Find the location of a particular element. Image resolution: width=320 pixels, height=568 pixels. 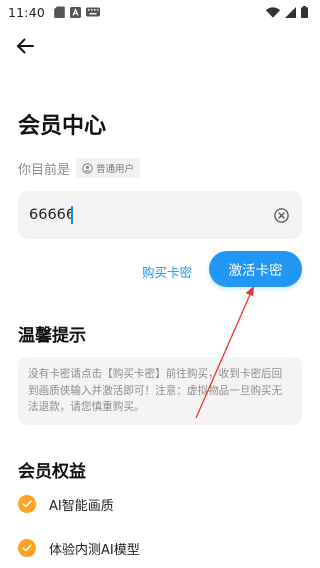

font-app-icon is located at coordinates (76, 12).